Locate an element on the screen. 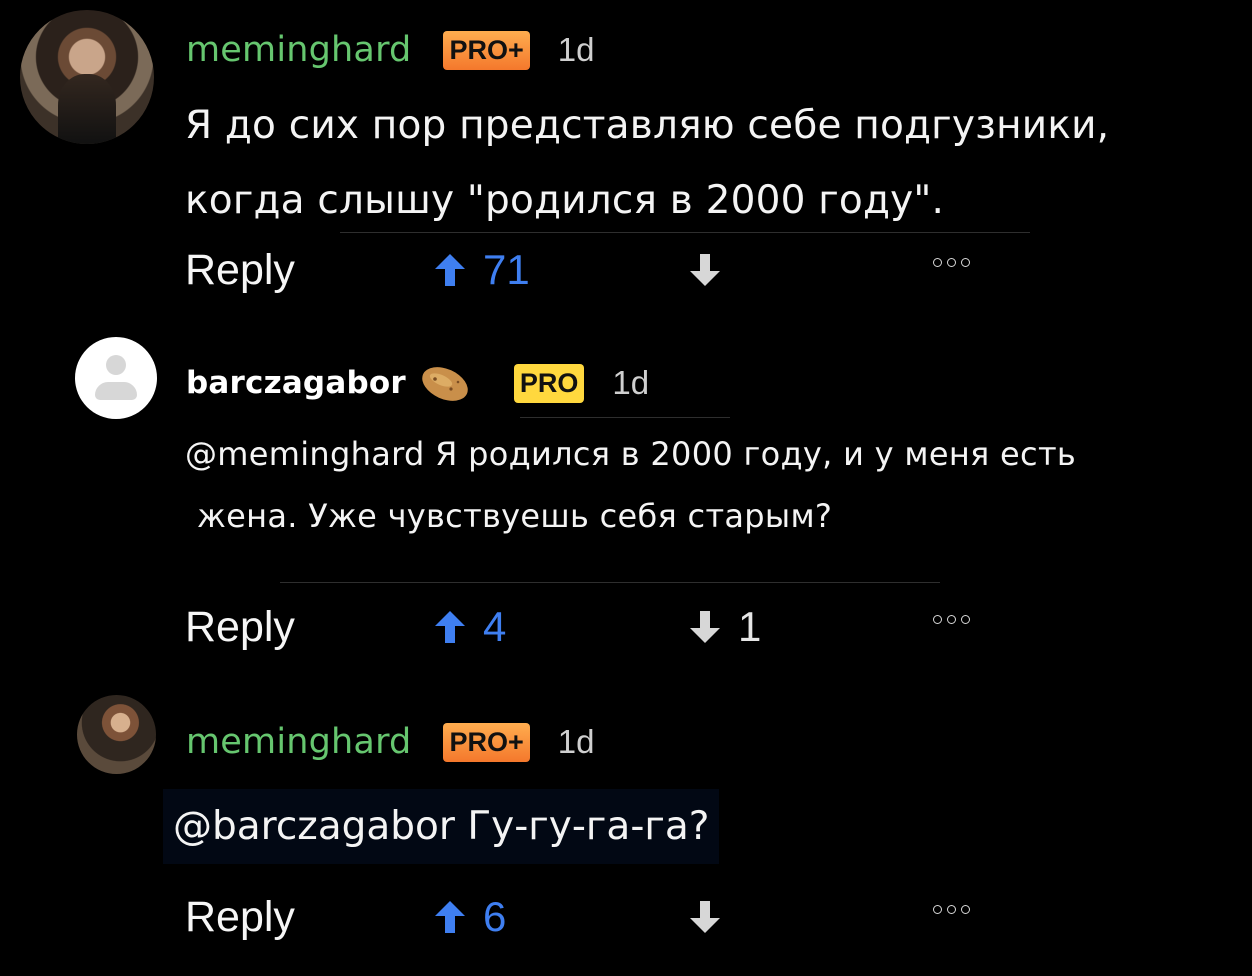 Image resolution: width=1252 pixels, height=976 pixels. downvote-count: 1 is located at coordinates (750, 626).